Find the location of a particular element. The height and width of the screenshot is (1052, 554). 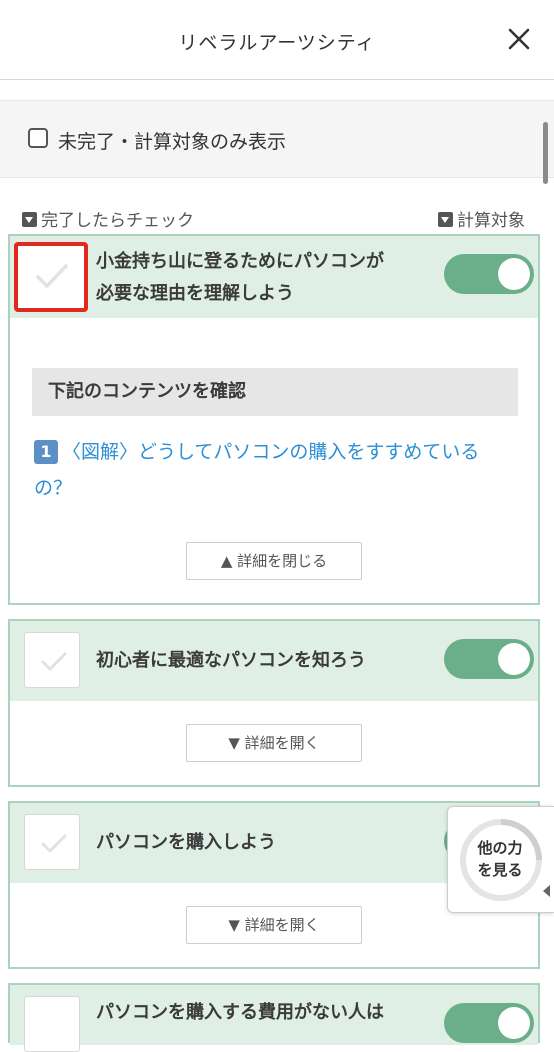

legend-complete: 完了したらチェック is located at coordinates (108, 218).